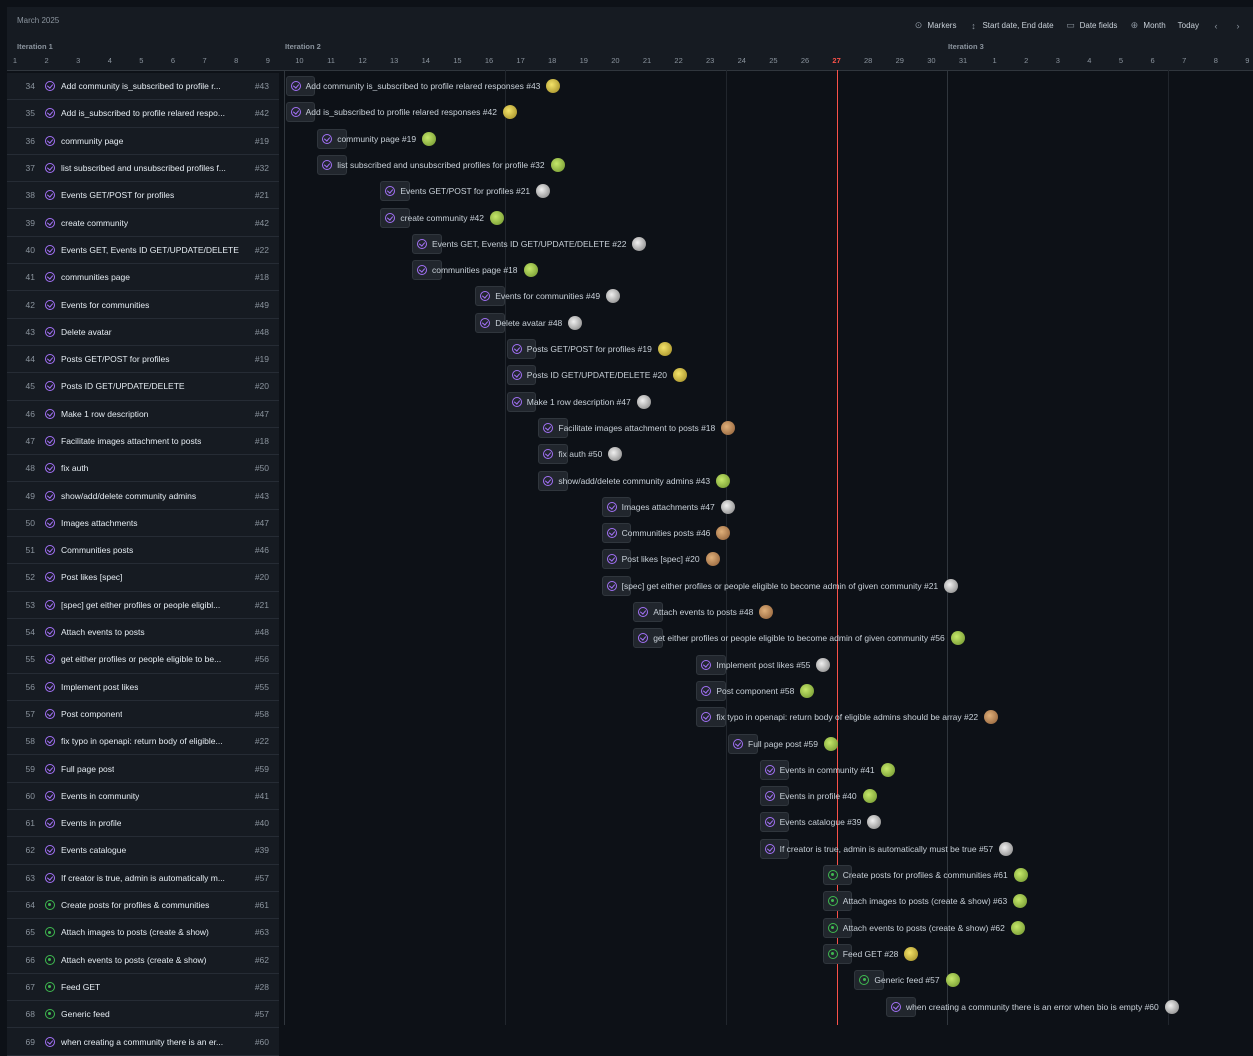  Describe the element at coordinates (143, 1015) in the screenshot. I see `table-row: 68 Generic feed #57` at that location.